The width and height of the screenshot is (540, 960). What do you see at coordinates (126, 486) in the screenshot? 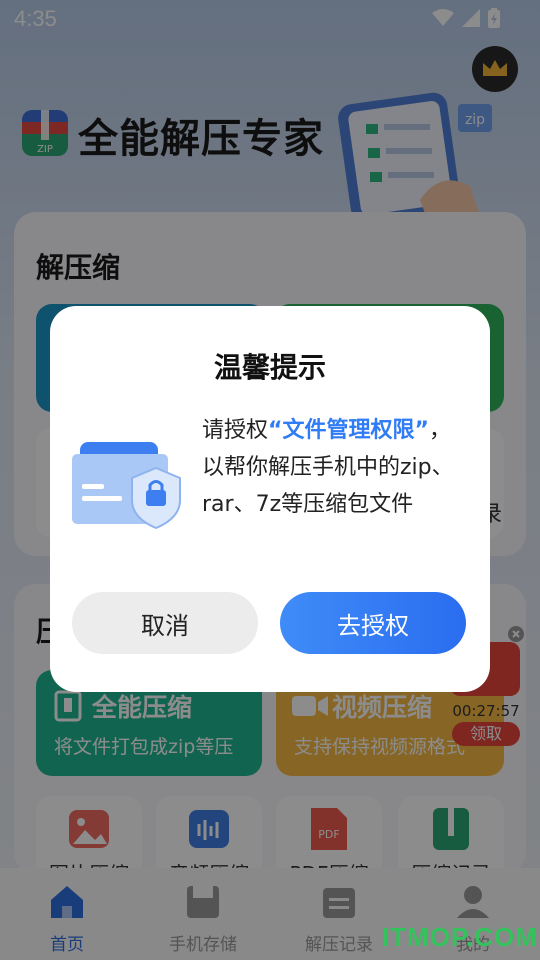
I see `folder-lock-icon` at bounding box center [126, 486].